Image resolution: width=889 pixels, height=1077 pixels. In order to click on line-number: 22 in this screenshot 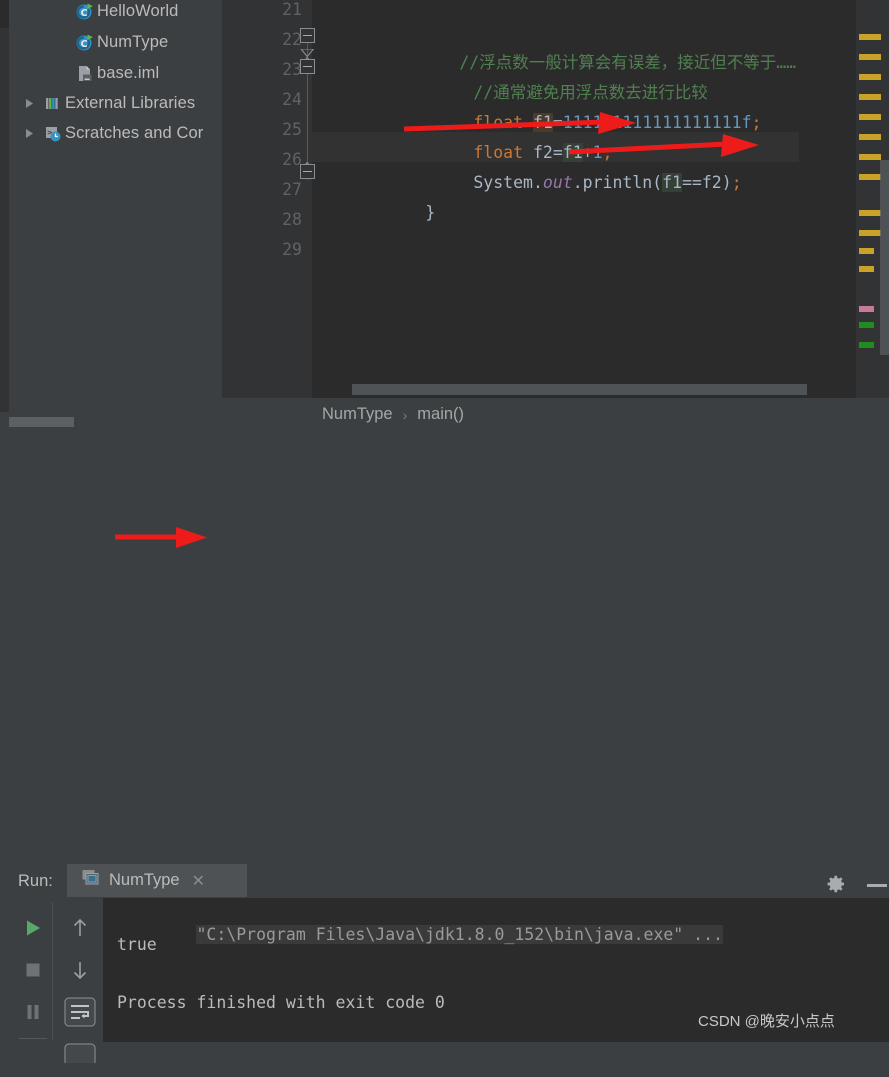, I will do `click(292, 39)`.